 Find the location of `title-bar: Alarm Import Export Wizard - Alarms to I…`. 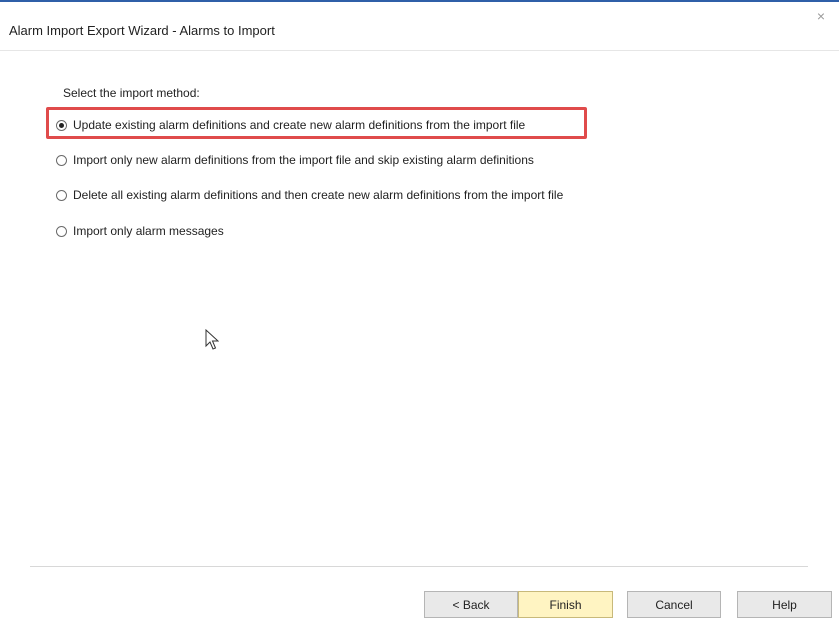

title-bar: Alarm Import Export Wizard - Alarms to I… is located at coordinates (419, 26).